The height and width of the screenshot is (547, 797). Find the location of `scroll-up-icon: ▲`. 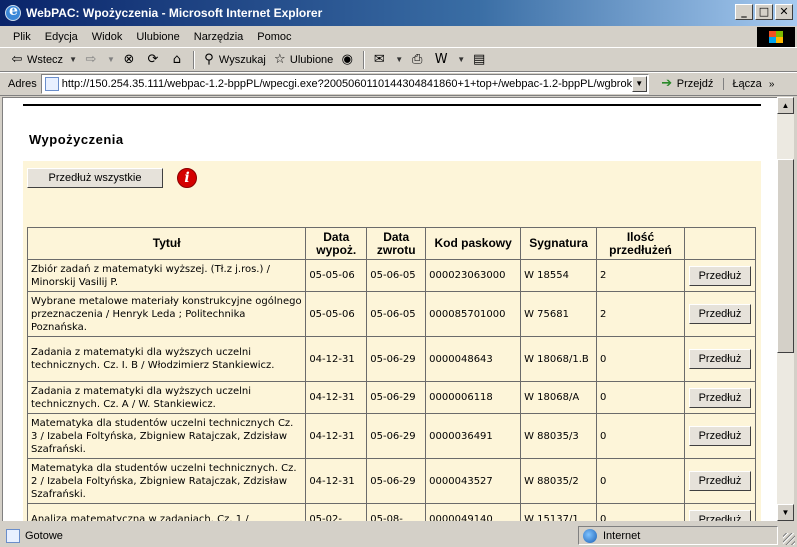

scroll-up-icon: ▲ is located at coordinates (785, 105).